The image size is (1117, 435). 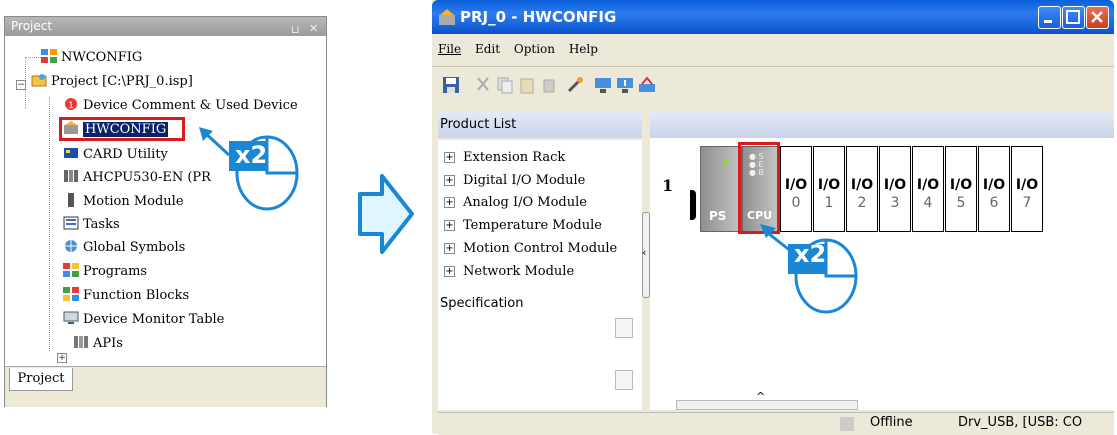 I want to click on menu-option: Option, so click(x=534, y=49).